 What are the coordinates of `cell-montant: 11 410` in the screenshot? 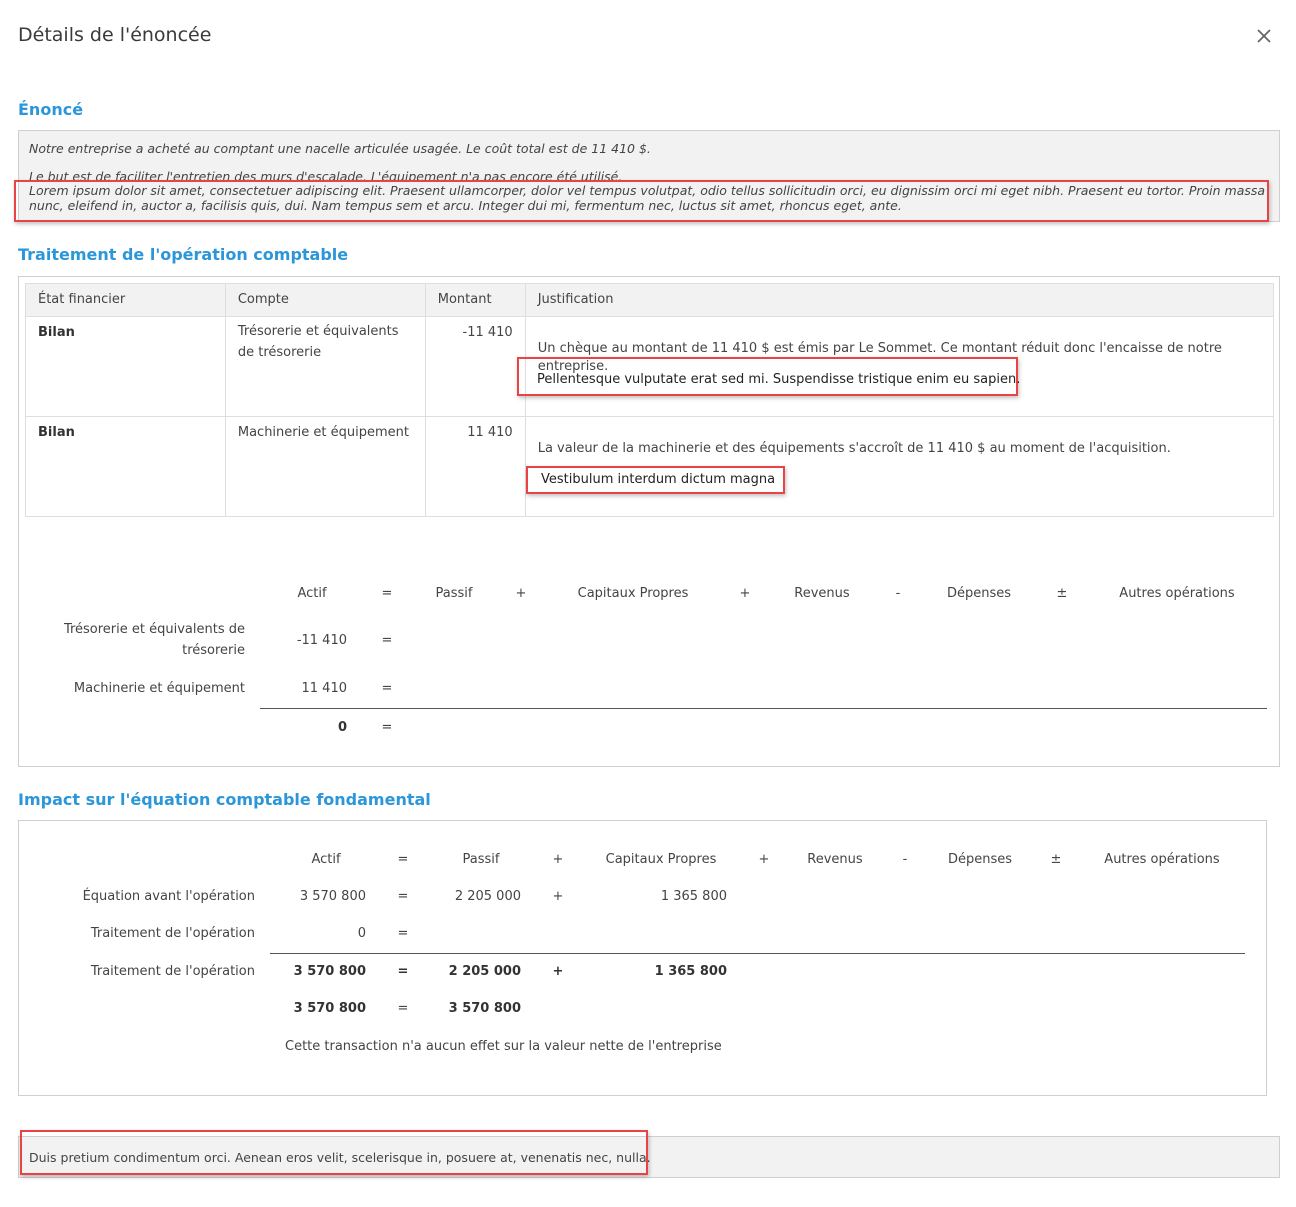 It's located at (475, 466).